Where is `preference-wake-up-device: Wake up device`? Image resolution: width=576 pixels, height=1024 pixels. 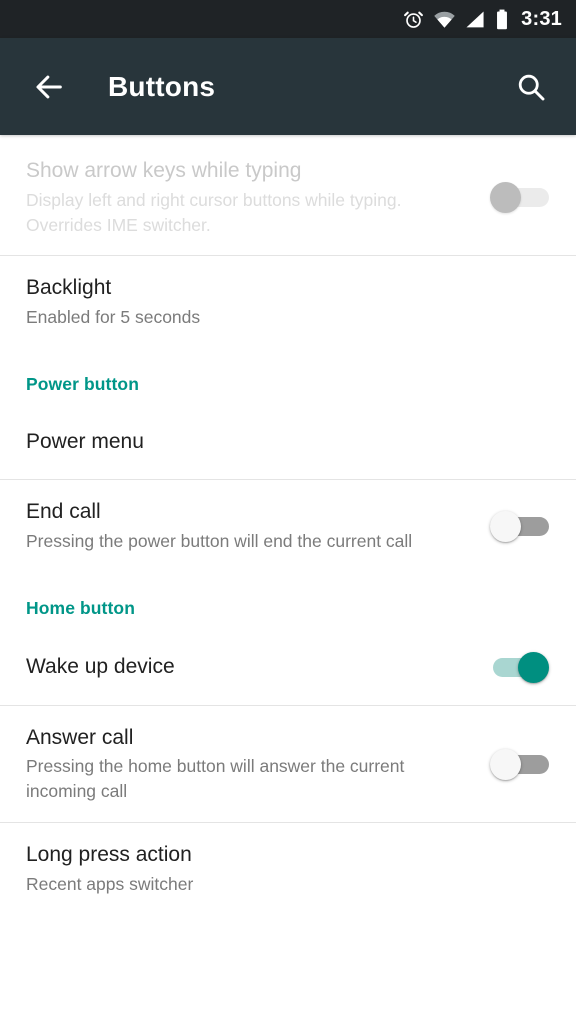 preference-wake-up-device: Wake up device is located at coordinates (288, 667).